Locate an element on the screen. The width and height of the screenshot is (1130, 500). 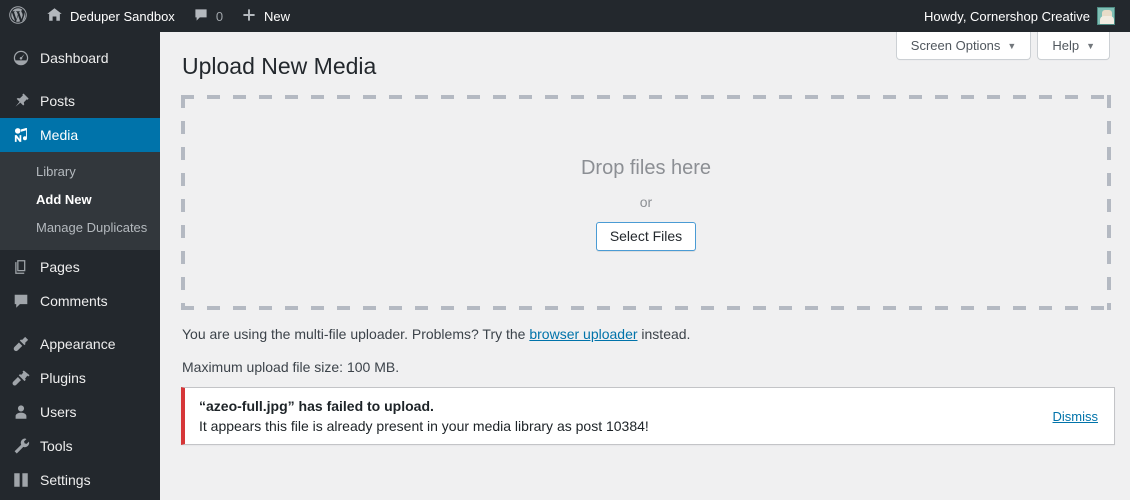
admin-bar-right: Howdy, Cornershop Creative is located at coordinates (1022, 16).